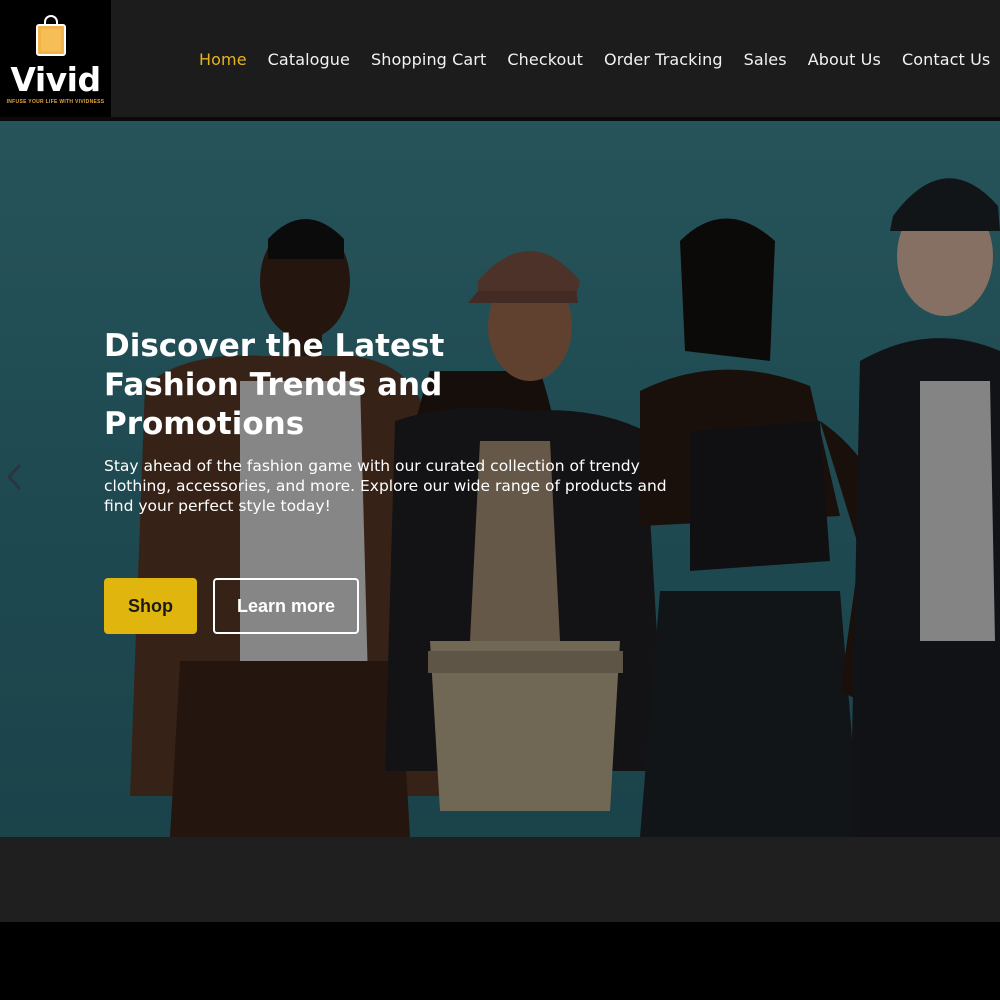 This screenshot has height=1000, width=1000. I want to click on nav-item-catalogue: Catalogue, so click(309, 61).